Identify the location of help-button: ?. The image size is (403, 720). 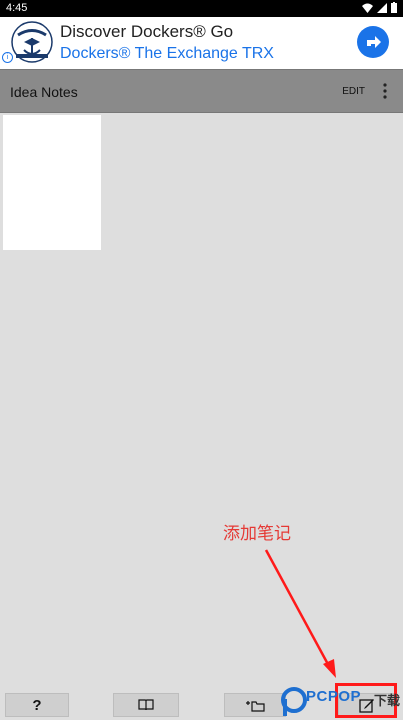
(37, 705).